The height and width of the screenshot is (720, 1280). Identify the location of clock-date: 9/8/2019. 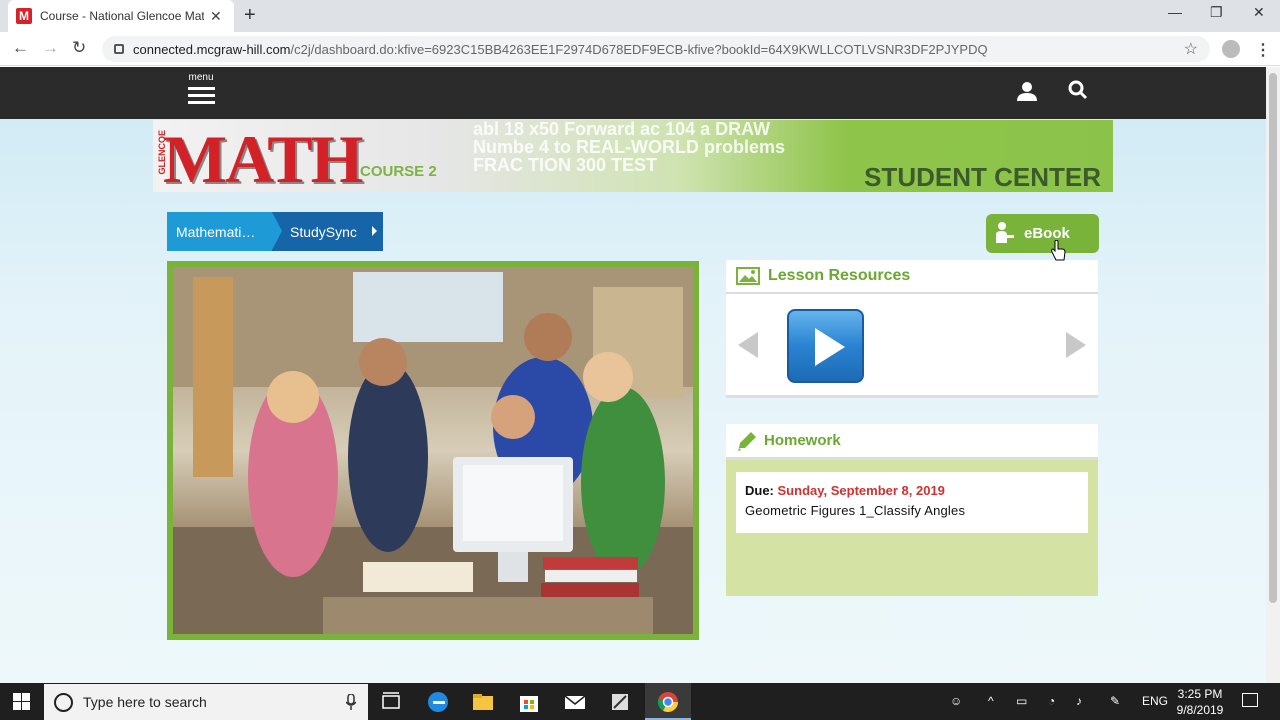
(1200, 710).